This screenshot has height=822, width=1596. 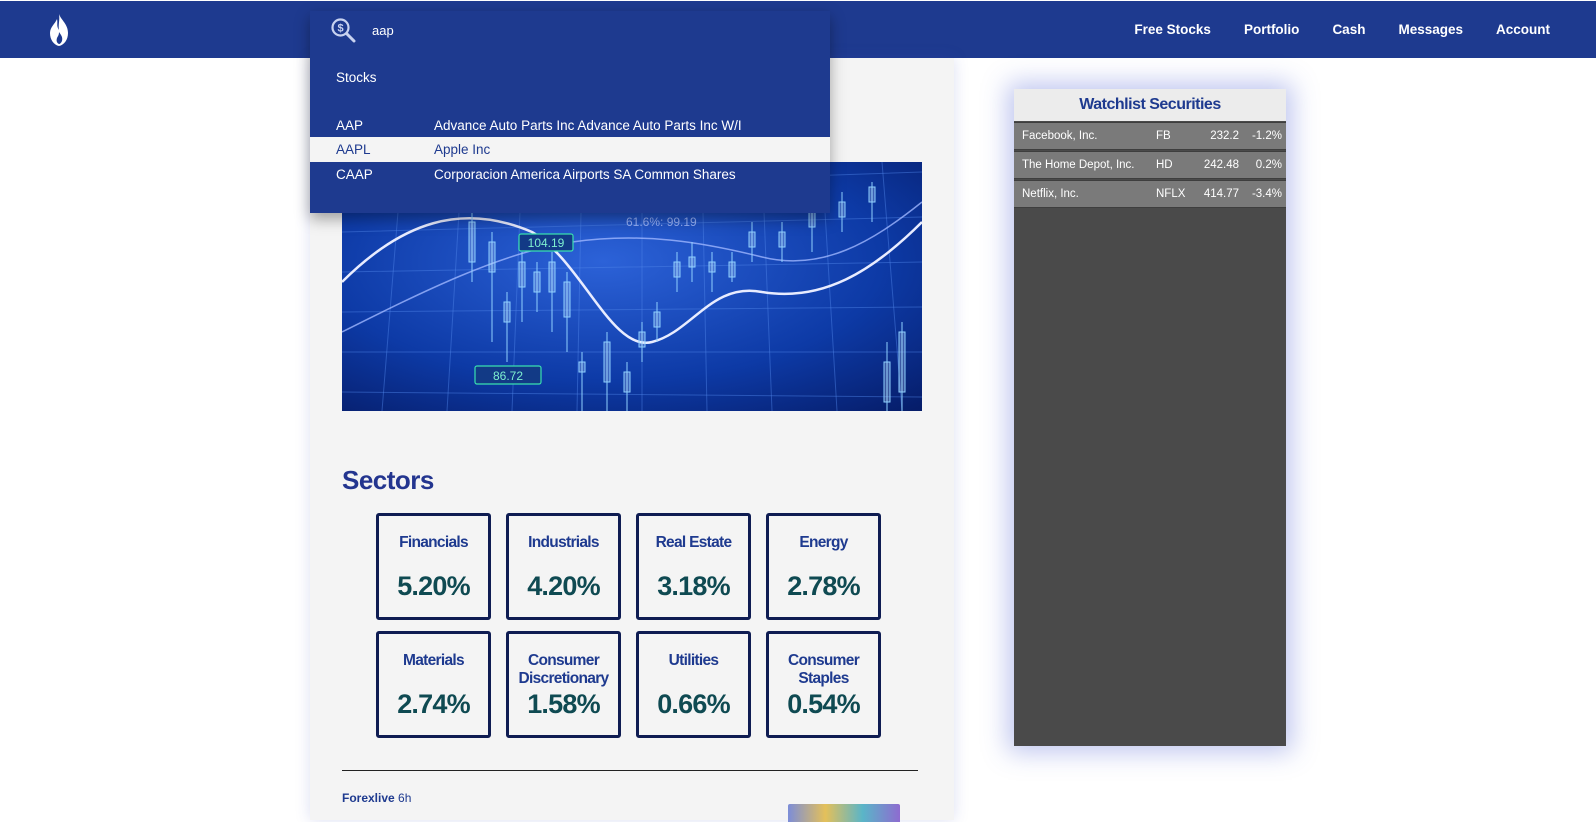 I want to click on security-name: Netflix, Inc., so click(x=1050, y=194).